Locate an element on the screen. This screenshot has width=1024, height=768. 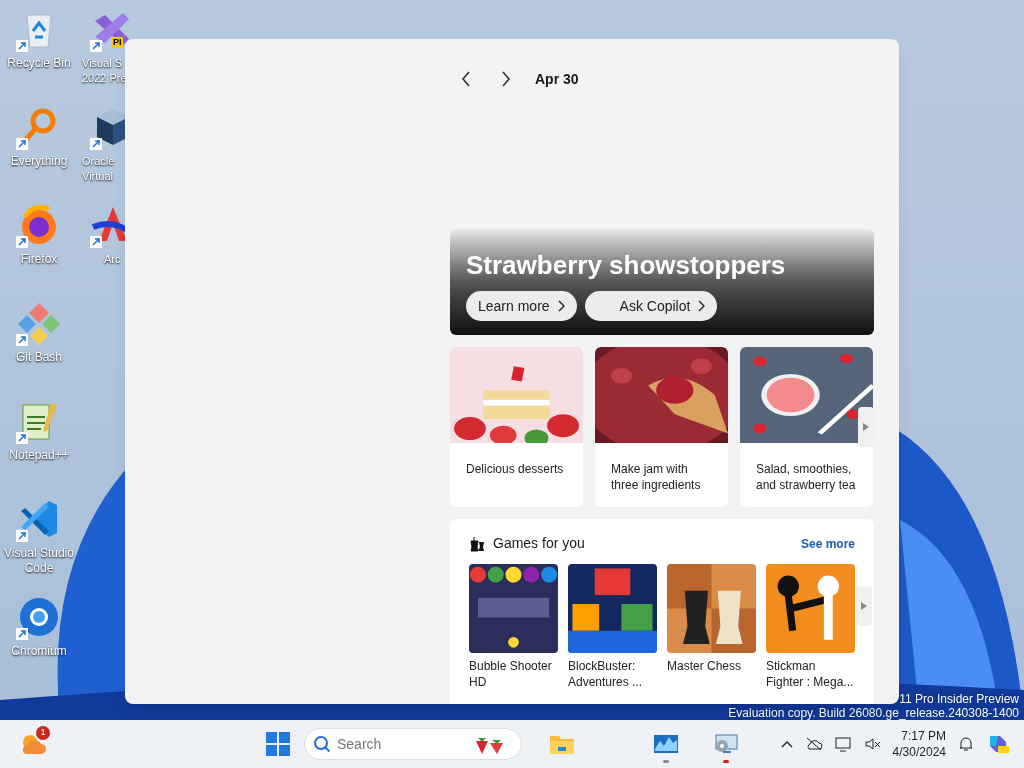
game-title: Bubble Shooter HD is located at coordinates (511, 674).